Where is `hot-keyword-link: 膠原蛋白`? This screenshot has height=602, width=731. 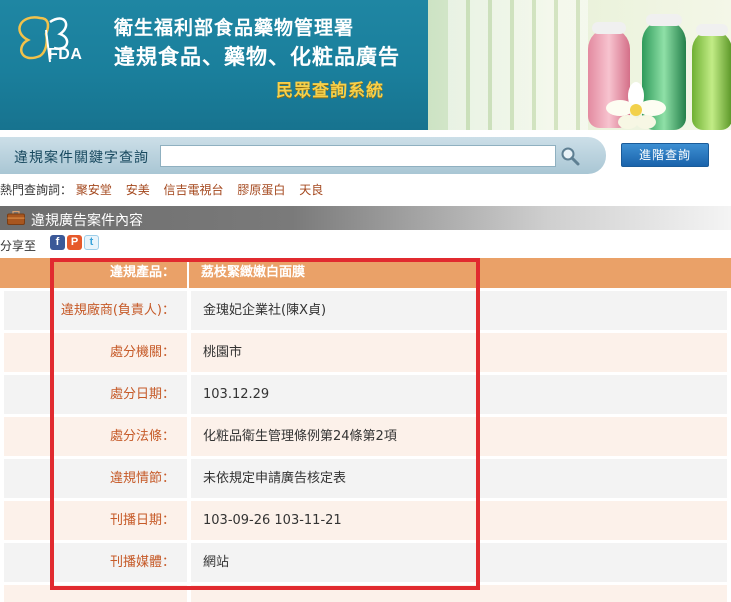
hot-keyword-link: 膠原蛋白 is located at coordinates (261, 190).